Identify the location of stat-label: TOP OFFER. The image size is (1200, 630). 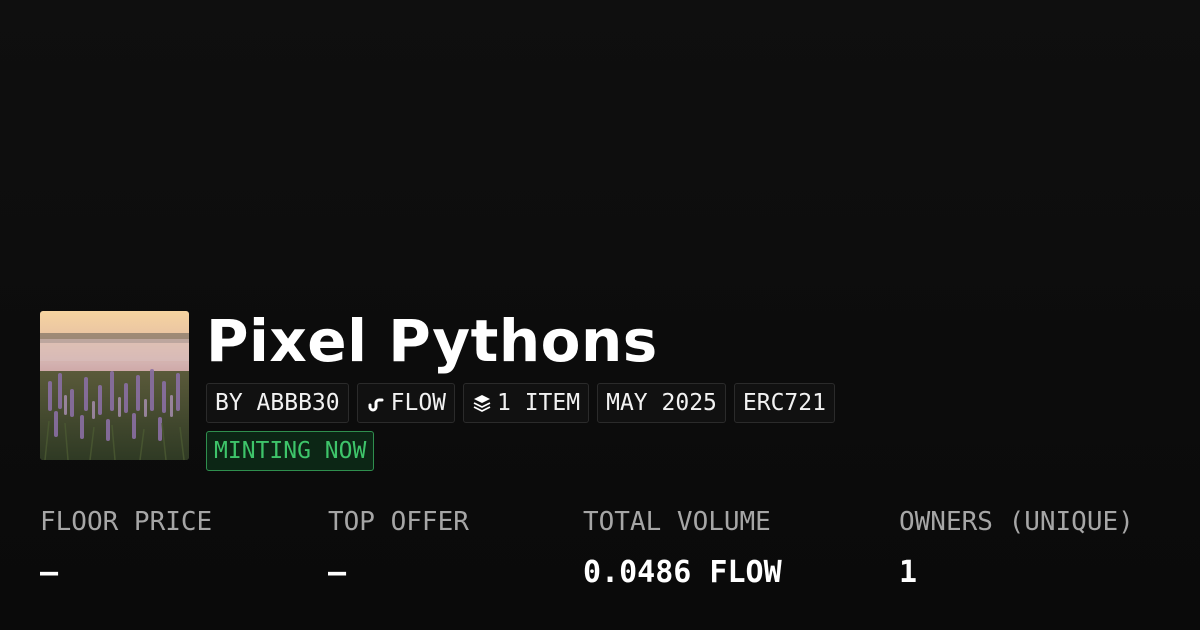
(398, 522).